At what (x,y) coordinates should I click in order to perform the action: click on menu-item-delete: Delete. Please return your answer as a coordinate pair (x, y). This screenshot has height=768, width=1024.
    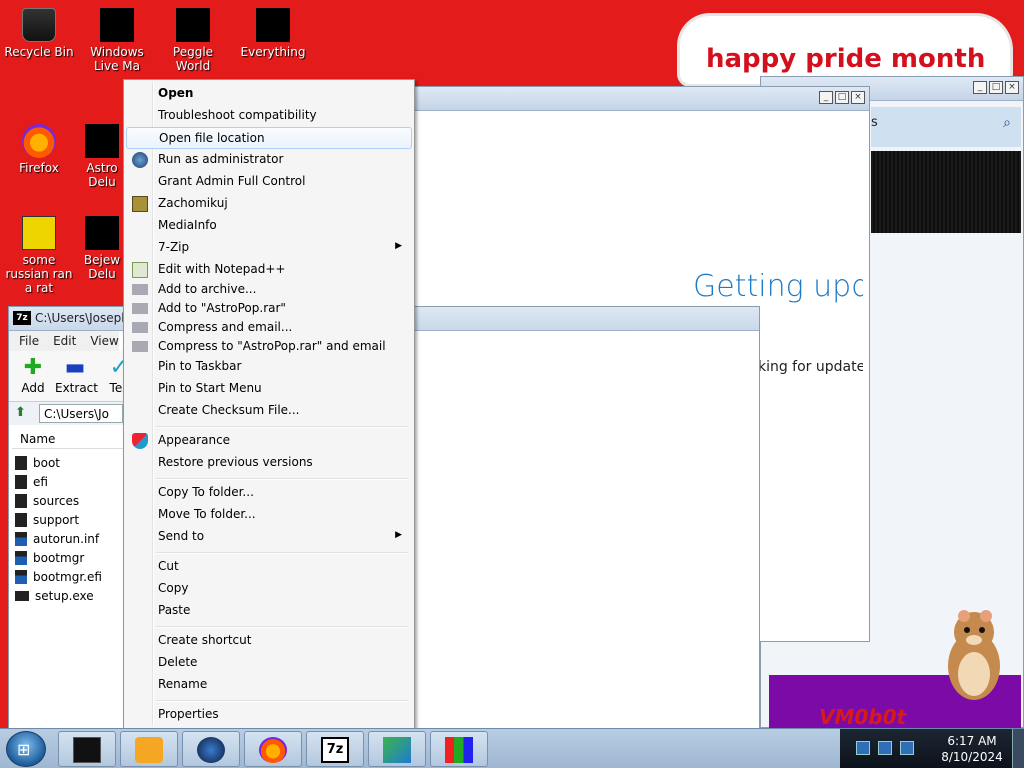
    Looking at the image, I should click on (269, 663).